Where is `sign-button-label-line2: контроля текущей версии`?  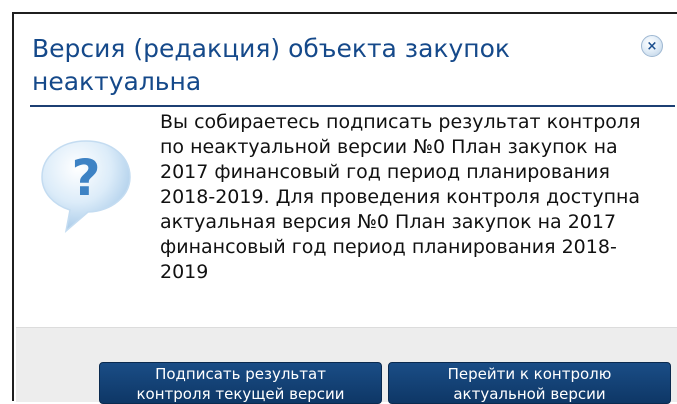 sign-button-label-line2: контроля текущей версии is located at coordinates (240, 394).